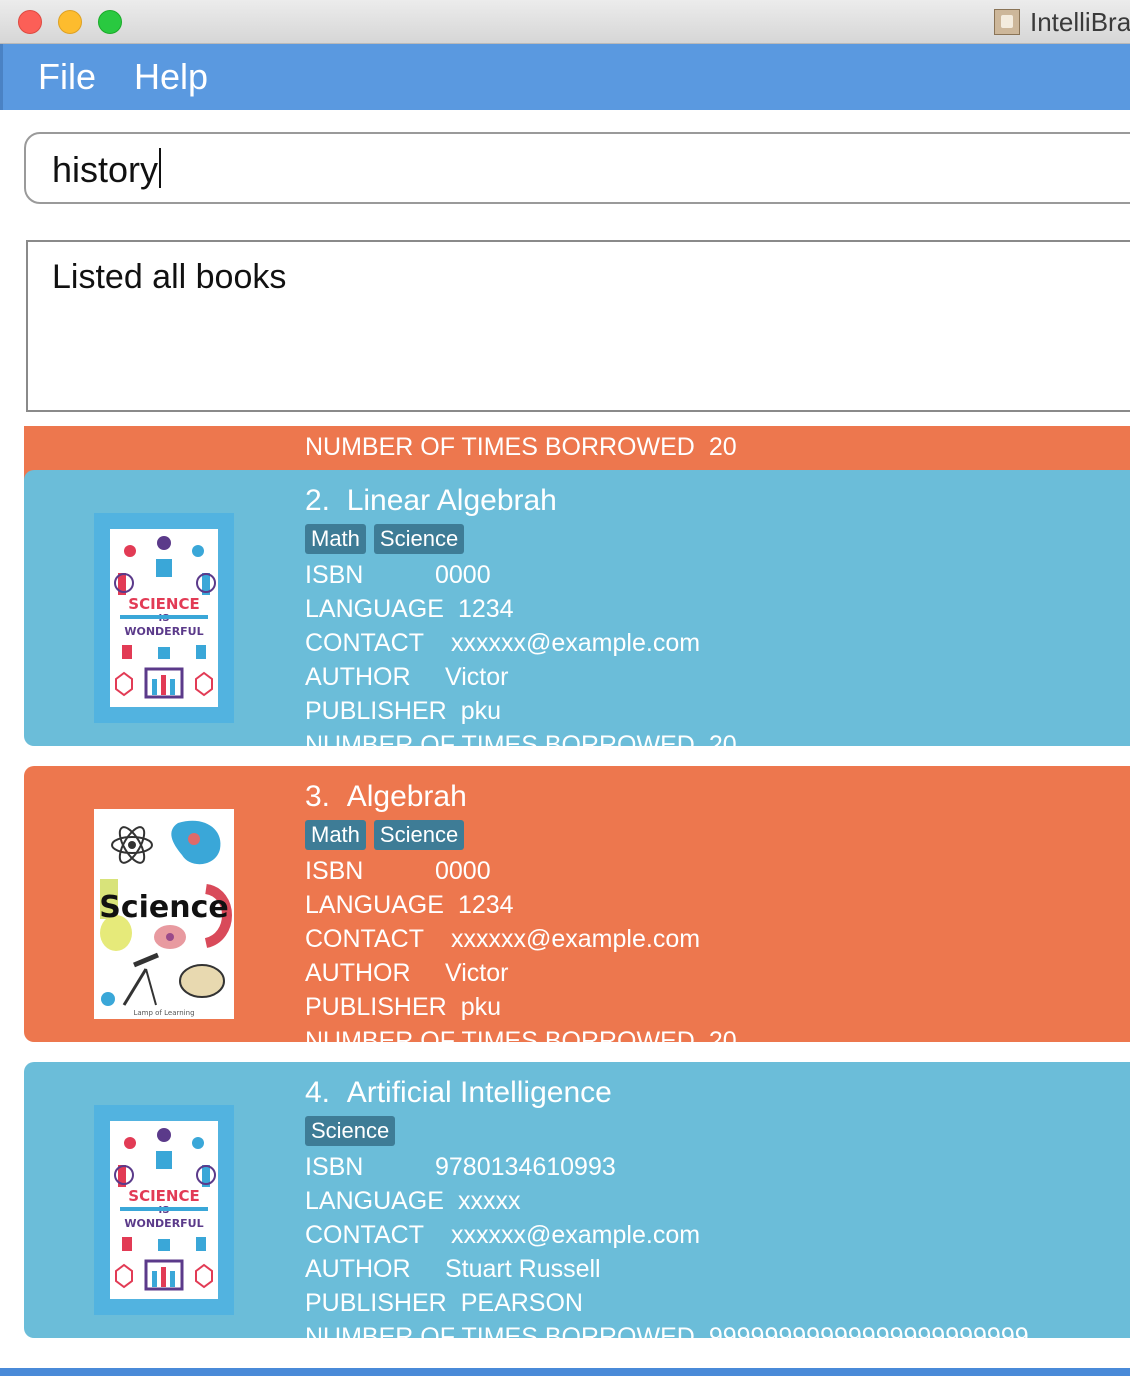 This screenshot has height=1376, width=1130. What do you see at coordinates (479, 1092) in the screenshot?
I see `book-title: Artificial Intelligence` at bounding box center [479, 1092].